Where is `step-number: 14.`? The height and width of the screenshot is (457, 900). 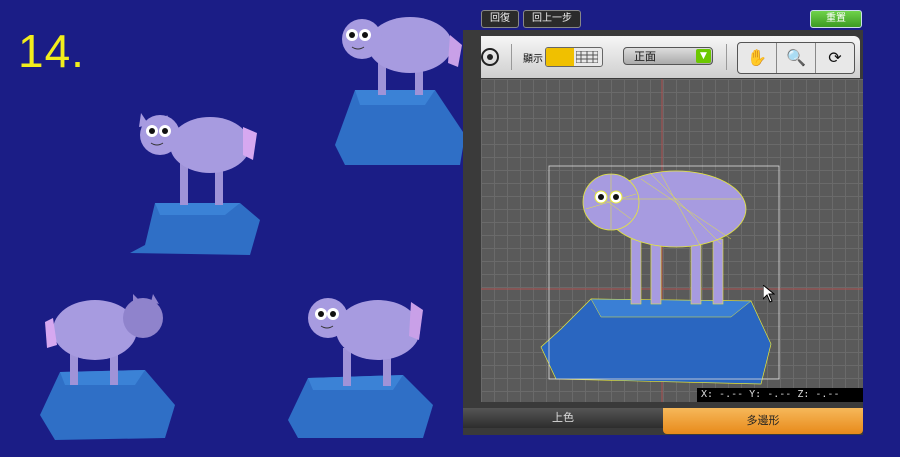
step-number: 14. is located at coordinates (51, 51).